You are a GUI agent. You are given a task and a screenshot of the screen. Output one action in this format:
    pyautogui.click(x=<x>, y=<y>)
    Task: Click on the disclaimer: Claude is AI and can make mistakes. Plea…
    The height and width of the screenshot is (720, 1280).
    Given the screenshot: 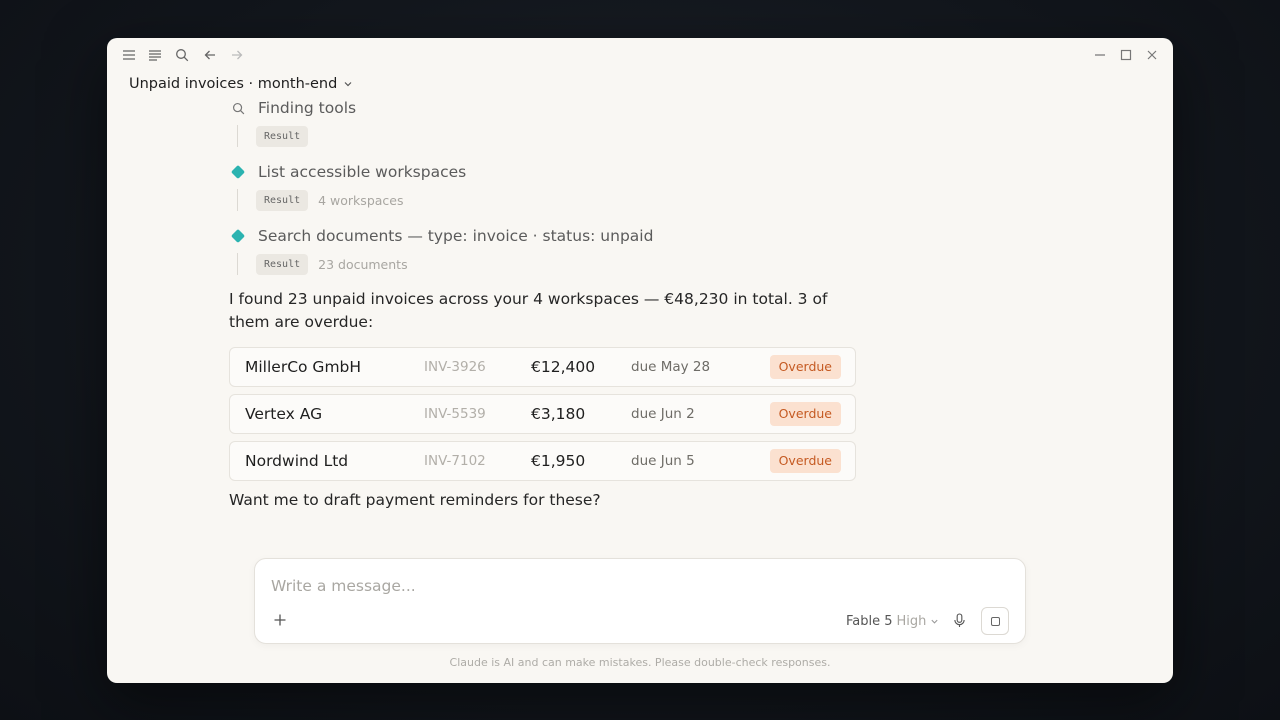 What is the action you would take?
    pyautogui.click(x=640, y=662)
    